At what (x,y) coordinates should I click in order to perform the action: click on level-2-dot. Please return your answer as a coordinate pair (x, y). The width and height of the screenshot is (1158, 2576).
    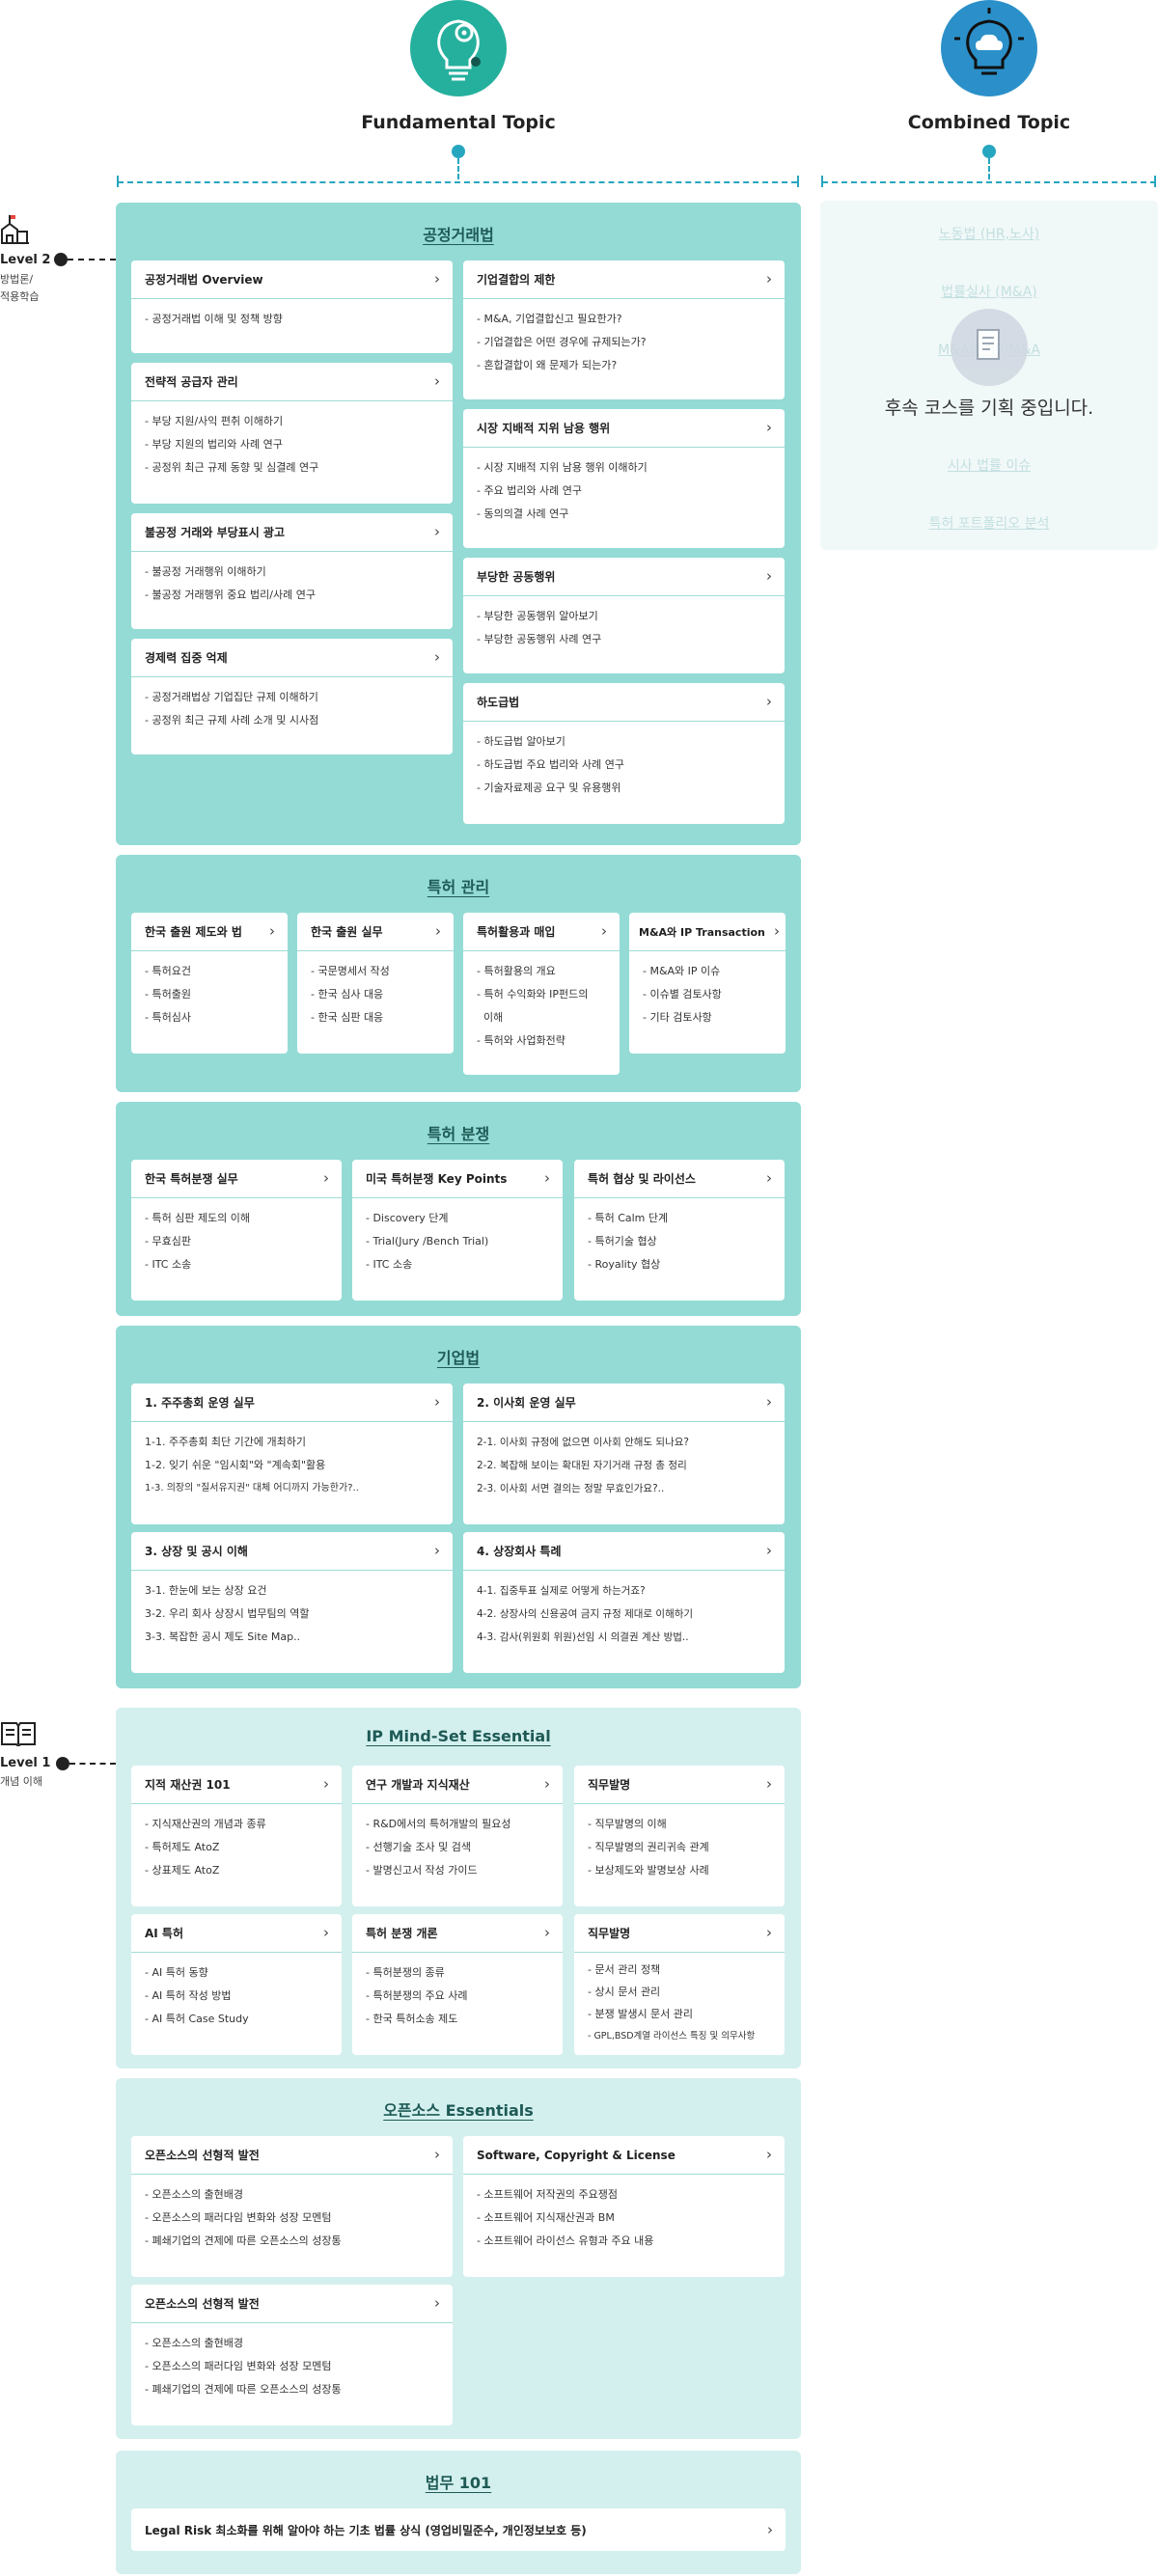
    Looking at the image, I should click on (61, 260).